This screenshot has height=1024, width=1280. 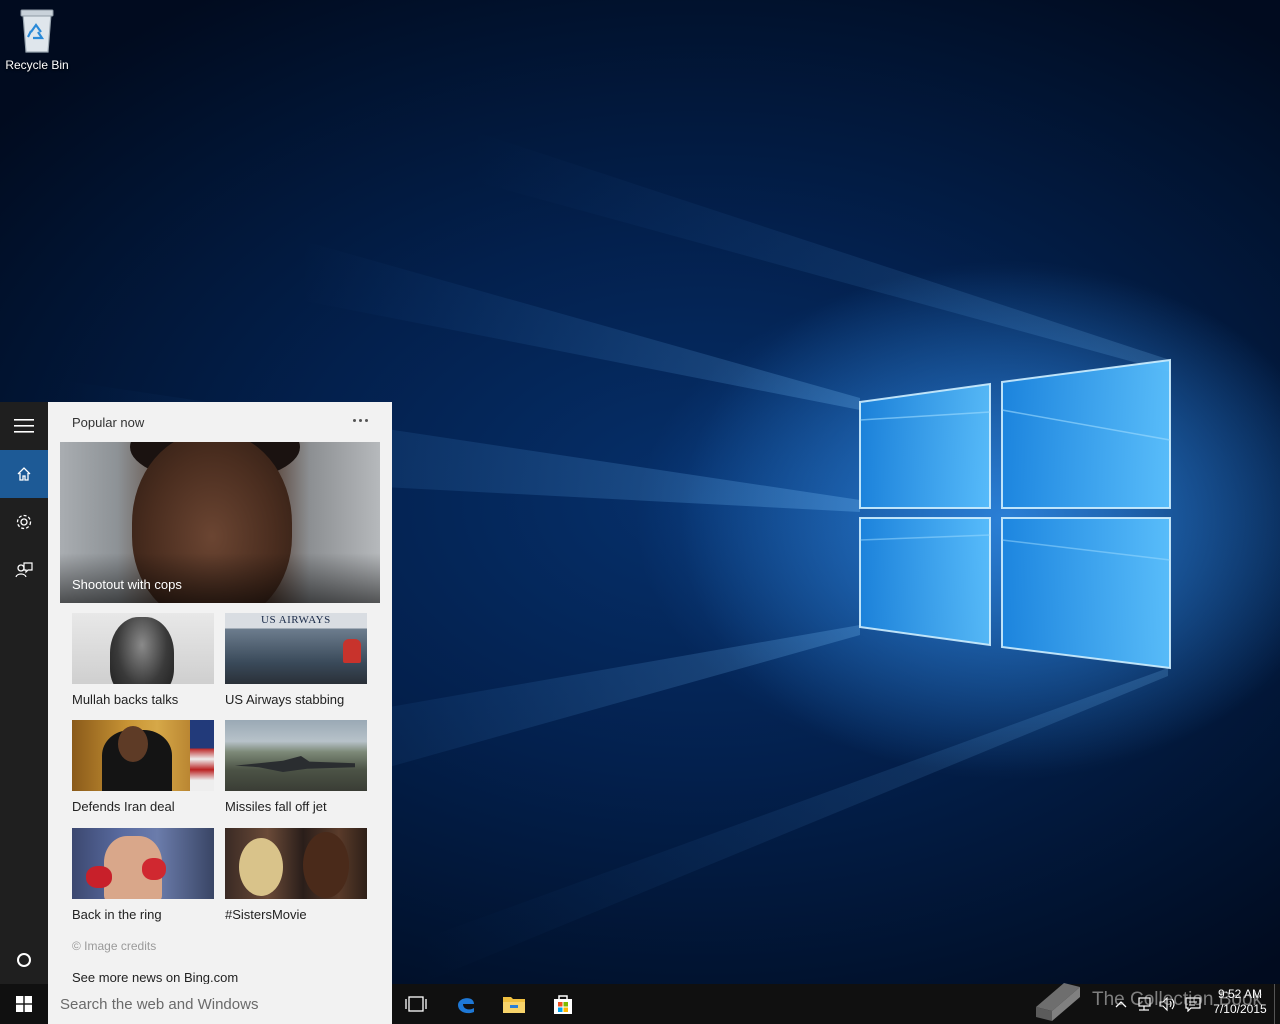 I want to click on news-caption: Mullah backs talks, so click(x=125, y=699).